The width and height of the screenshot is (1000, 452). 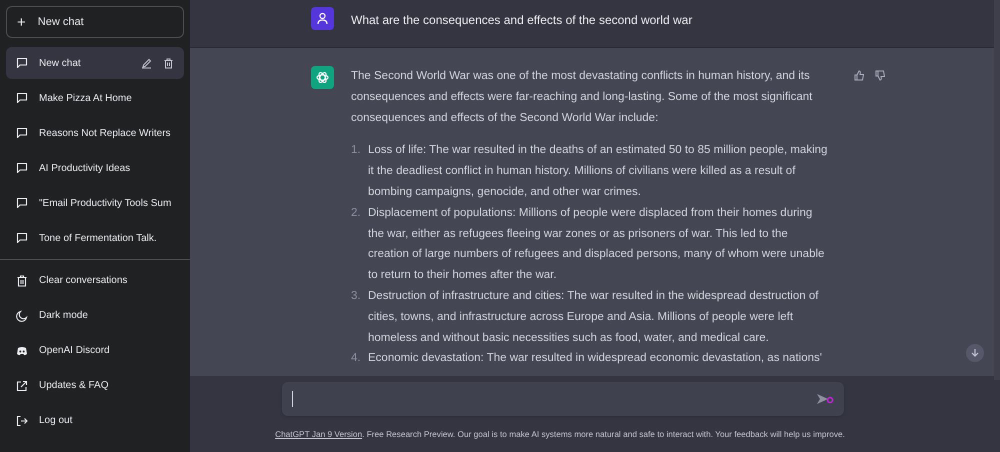 I want to click on arrow-down-icon, so click(x=975, y=353).